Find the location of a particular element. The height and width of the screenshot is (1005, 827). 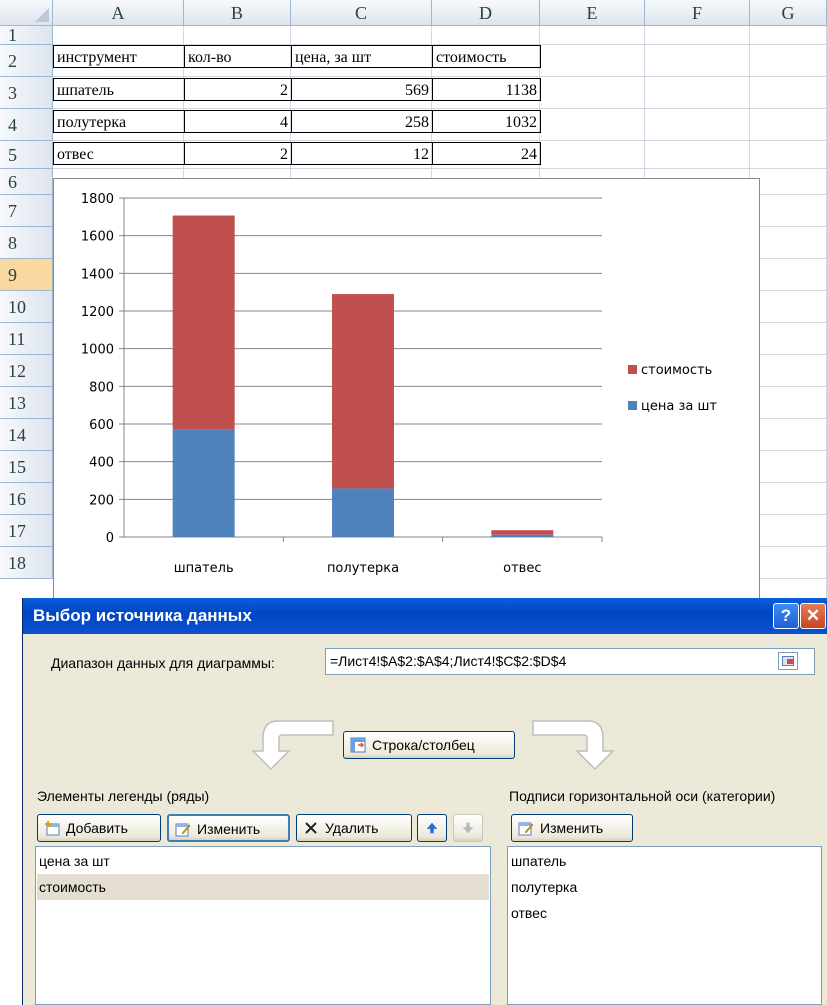

series-list: цена за шт стоимость is located at coordinates (263, 925).